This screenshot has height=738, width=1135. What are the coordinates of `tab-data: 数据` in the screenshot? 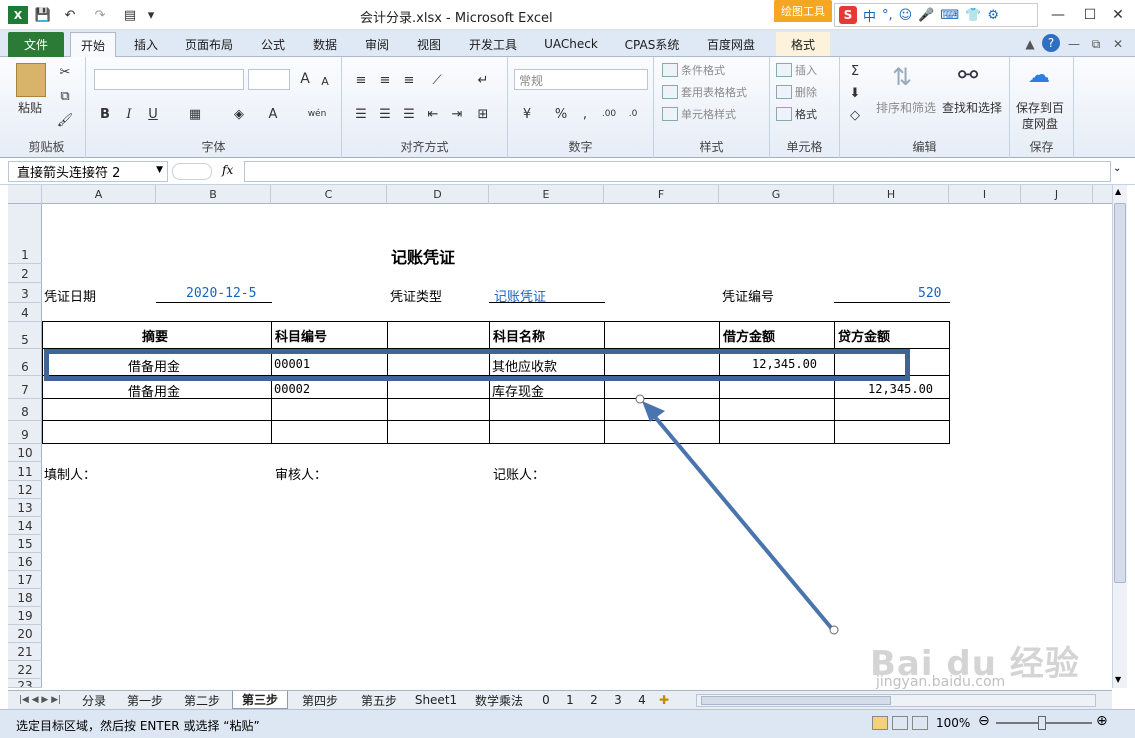 It's located at (325, 44).